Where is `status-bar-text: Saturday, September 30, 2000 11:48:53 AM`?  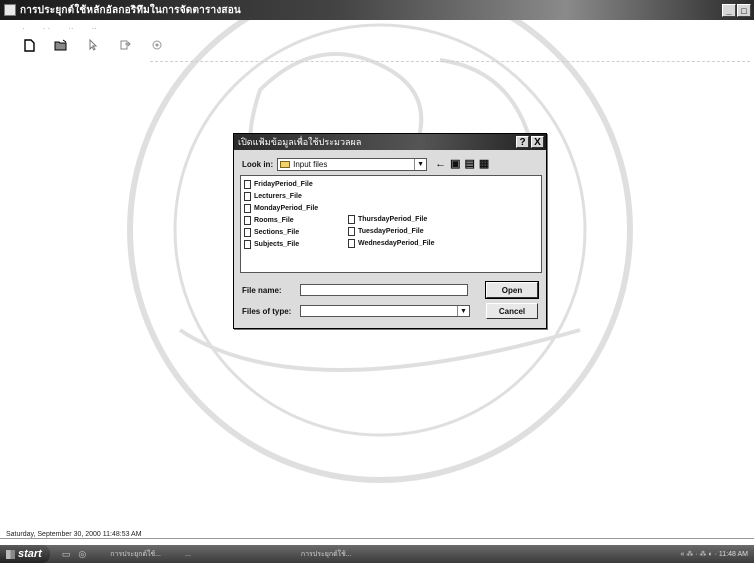
status-bar-text: Saturday, September 30, 2000 11:48:53 AM is located at coordinates (74, 534).